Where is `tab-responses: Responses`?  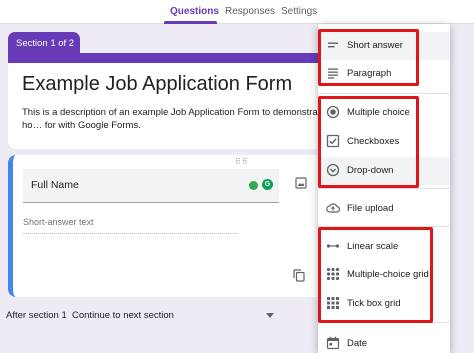 tab-responses: Responses is located at coordinates (250, 11).